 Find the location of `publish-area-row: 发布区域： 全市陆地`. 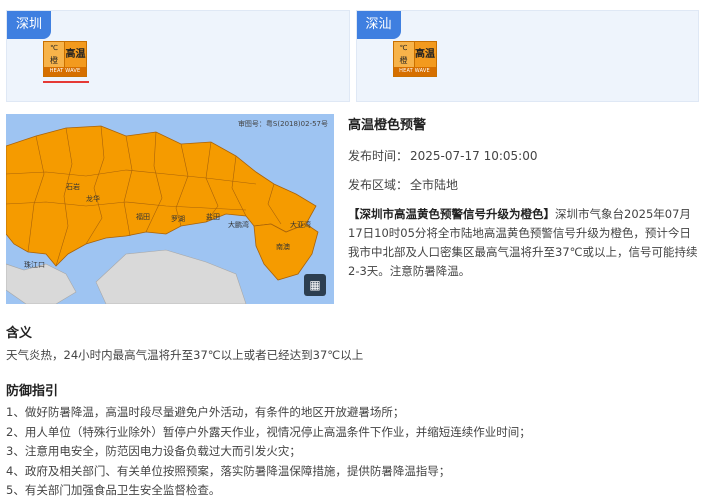

publish-area-row: 发布区域： 全市陆地 is located at coordinates (523, 184).